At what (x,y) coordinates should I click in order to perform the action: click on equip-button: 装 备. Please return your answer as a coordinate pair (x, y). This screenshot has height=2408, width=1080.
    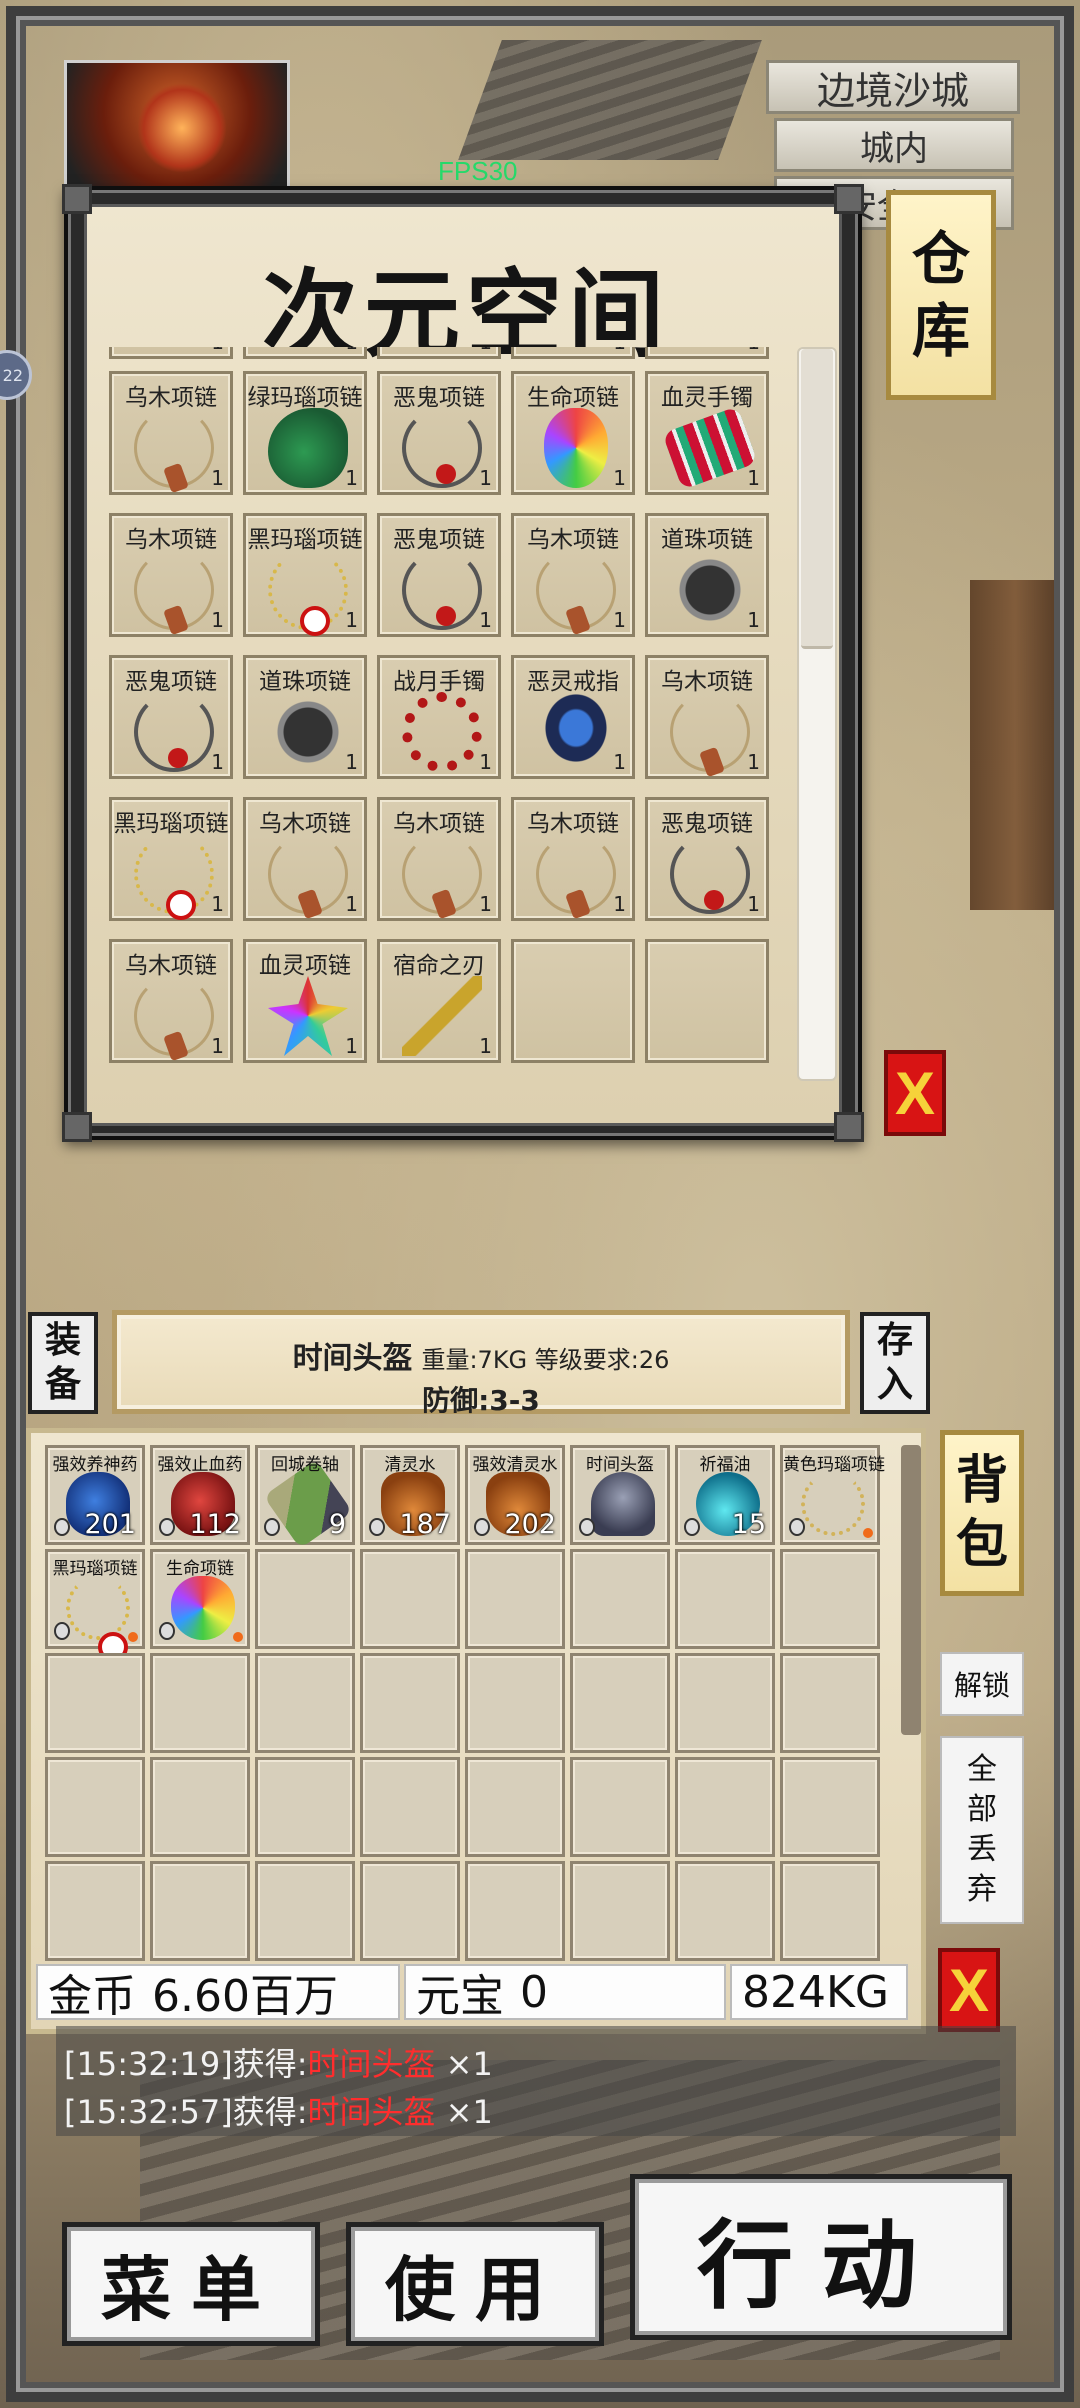
    Looking at the image, I should click on (63, 1363).